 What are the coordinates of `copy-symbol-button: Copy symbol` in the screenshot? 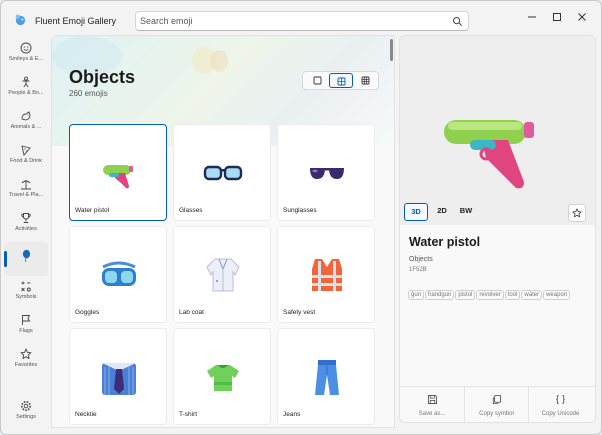 It's located at (496, 404).